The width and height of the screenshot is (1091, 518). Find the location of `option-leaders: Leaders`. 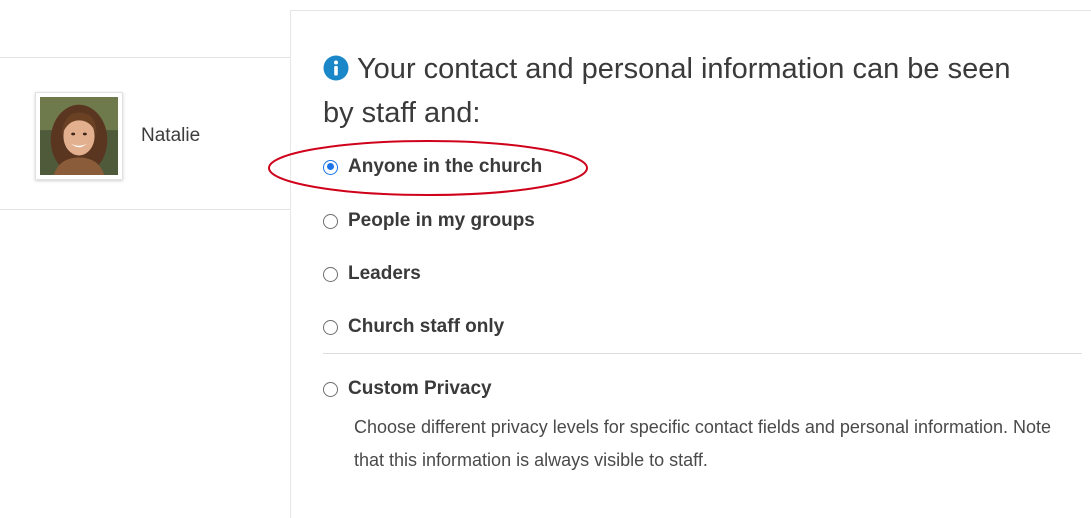

option-leaders: Leaders is located at coordinates (372, 274).